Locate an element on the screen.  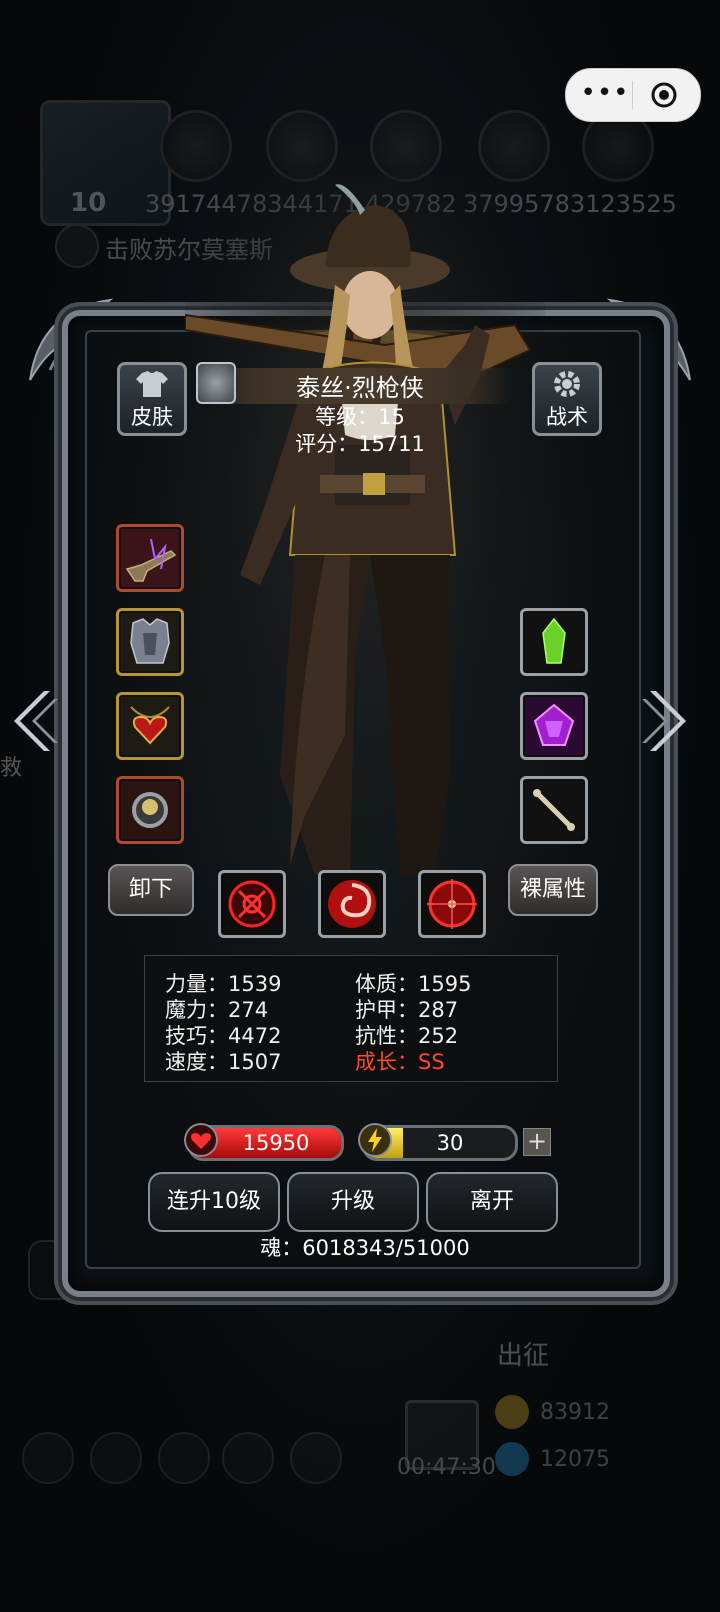
skin-label: 皮肤 is located at coordinates (152, 417).